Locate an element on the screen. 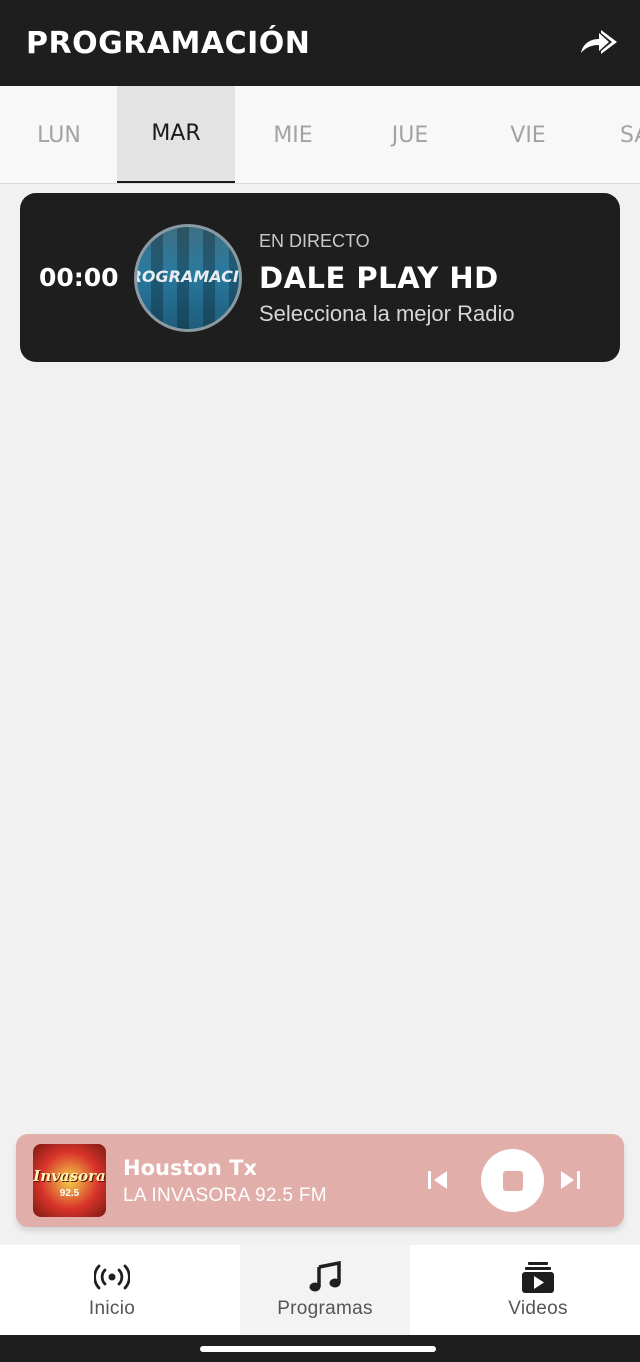 Image resolution: width=640 pixels, height=1362 pixels. station-artwork: Invasora 92.5 is located at coordinates (69, 1180).